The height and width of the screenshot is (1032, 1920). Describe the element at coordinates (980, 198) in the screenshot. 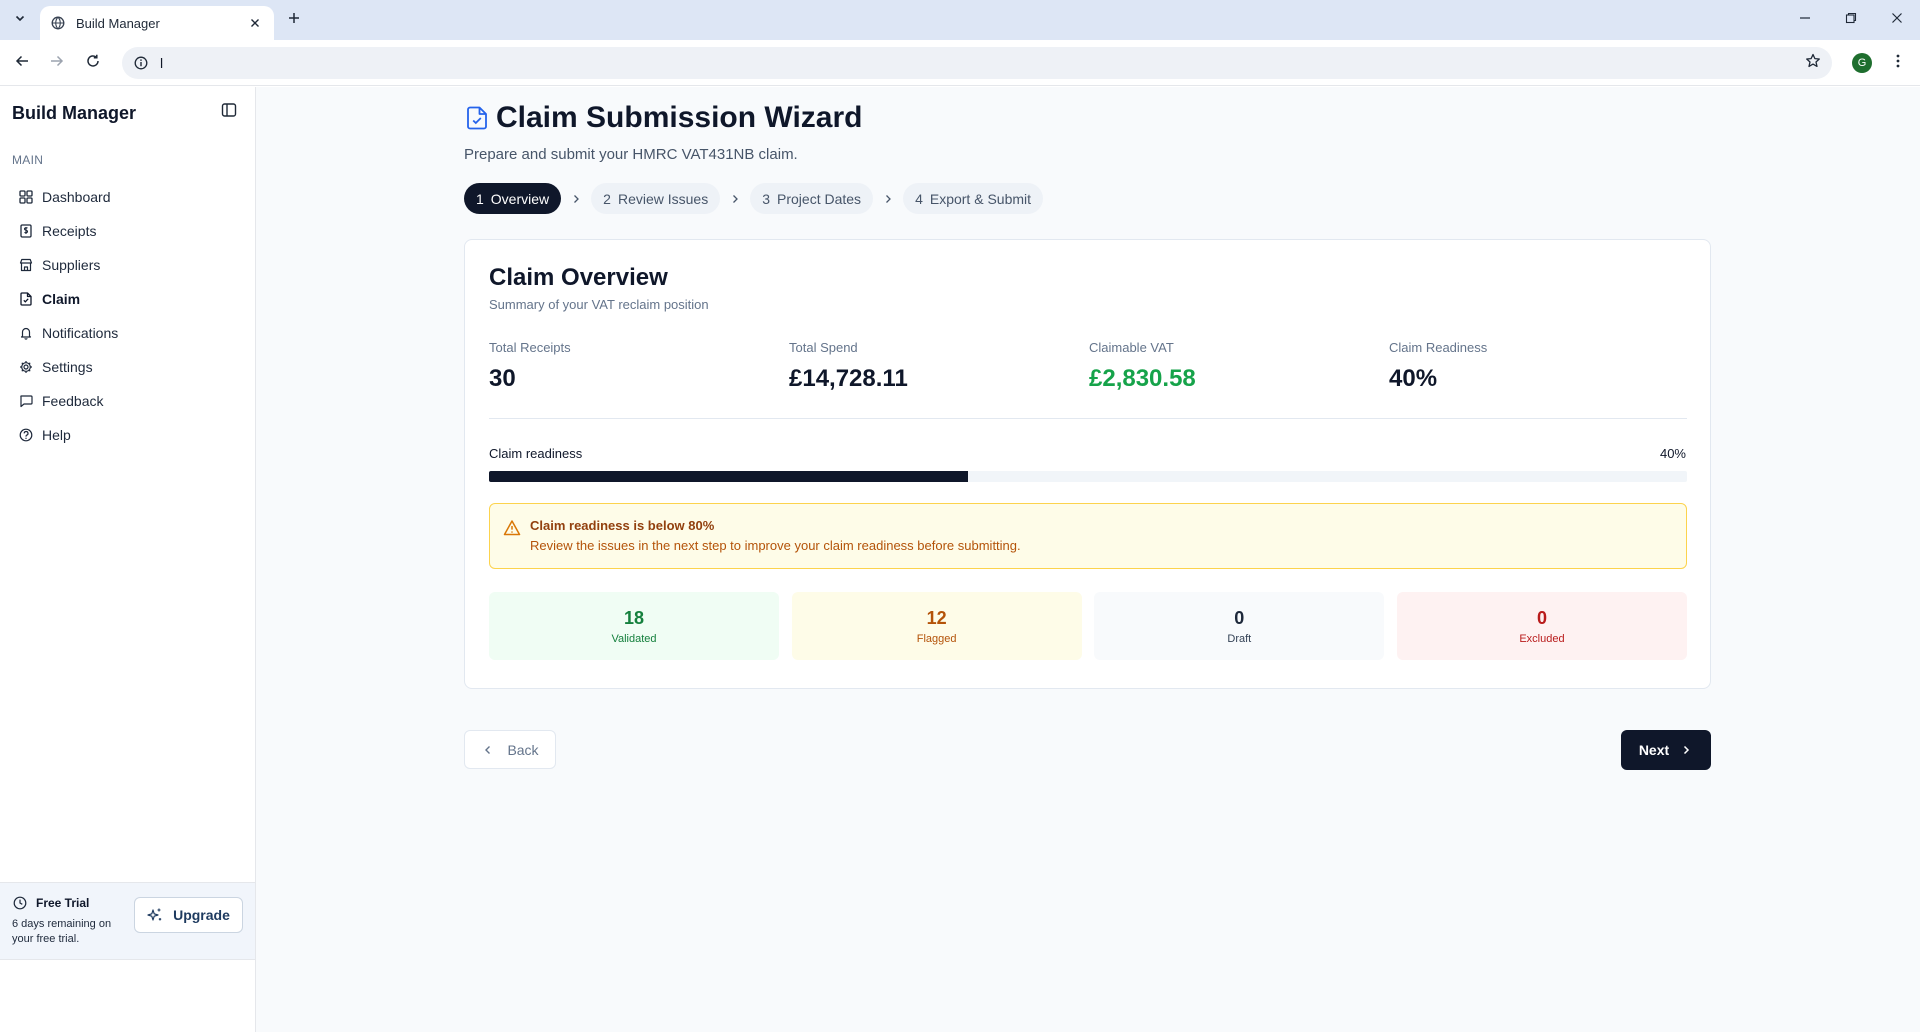

I see `step-label: Export & Submit` at that location.